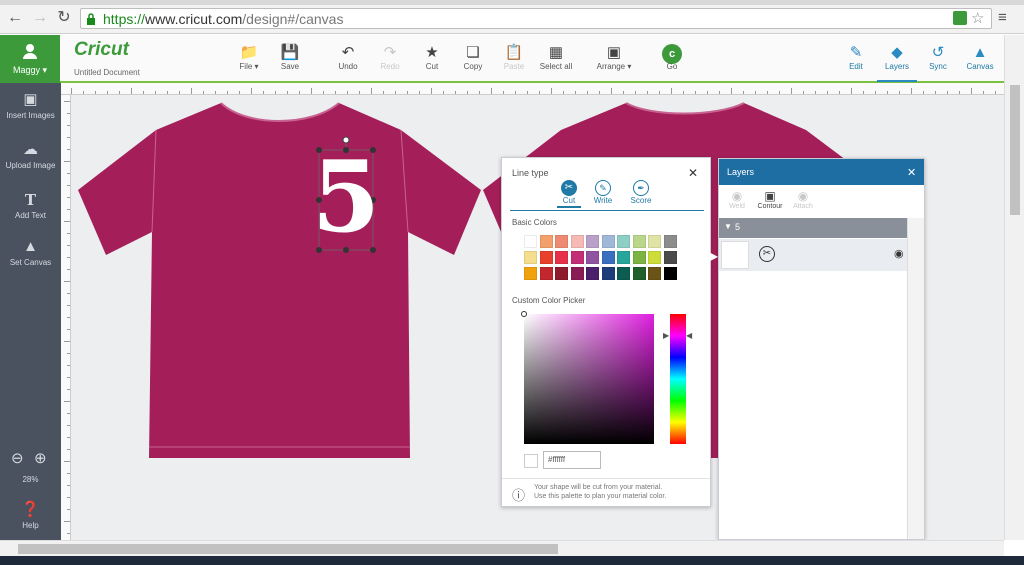  Describe the element at coordinates (572, 460) in the screenshot. I see `hex-color-input: #ffffff` at that location.